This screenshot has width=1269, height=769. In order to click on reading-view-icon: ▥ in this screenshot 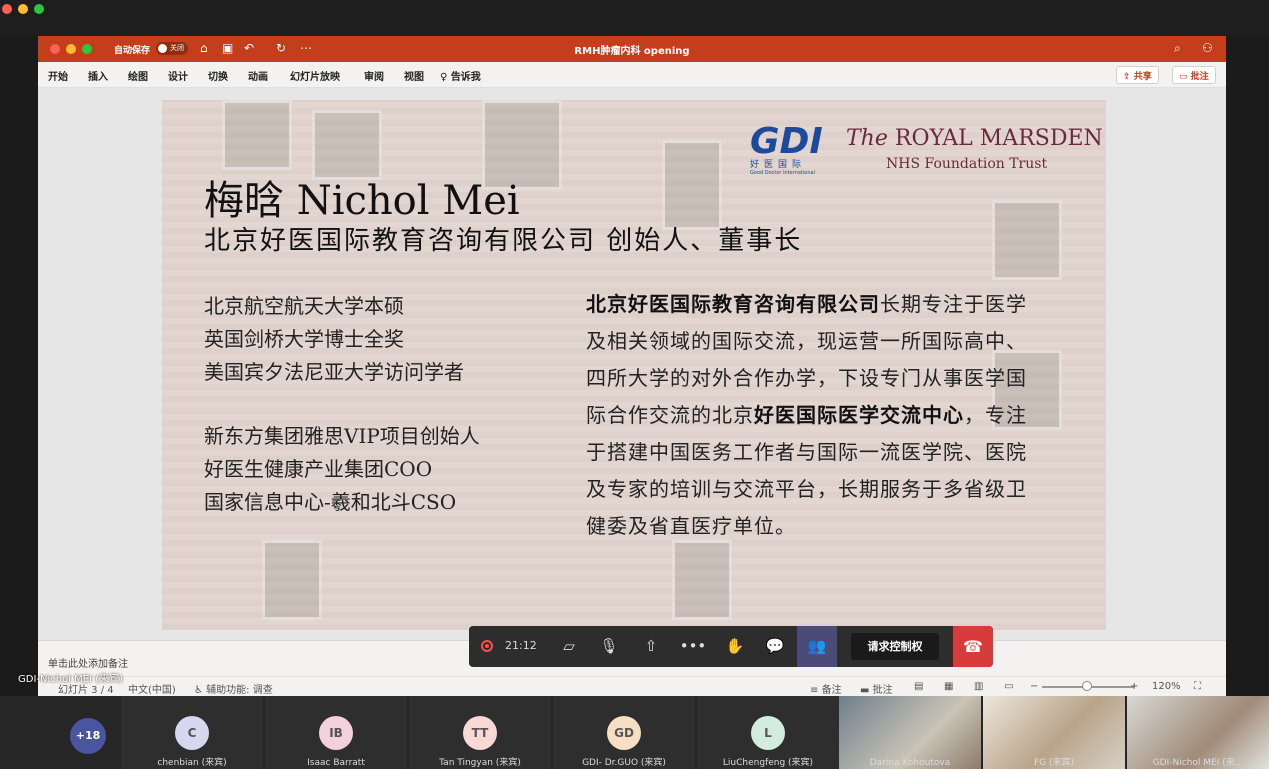, I will do `click(978, 686)`.